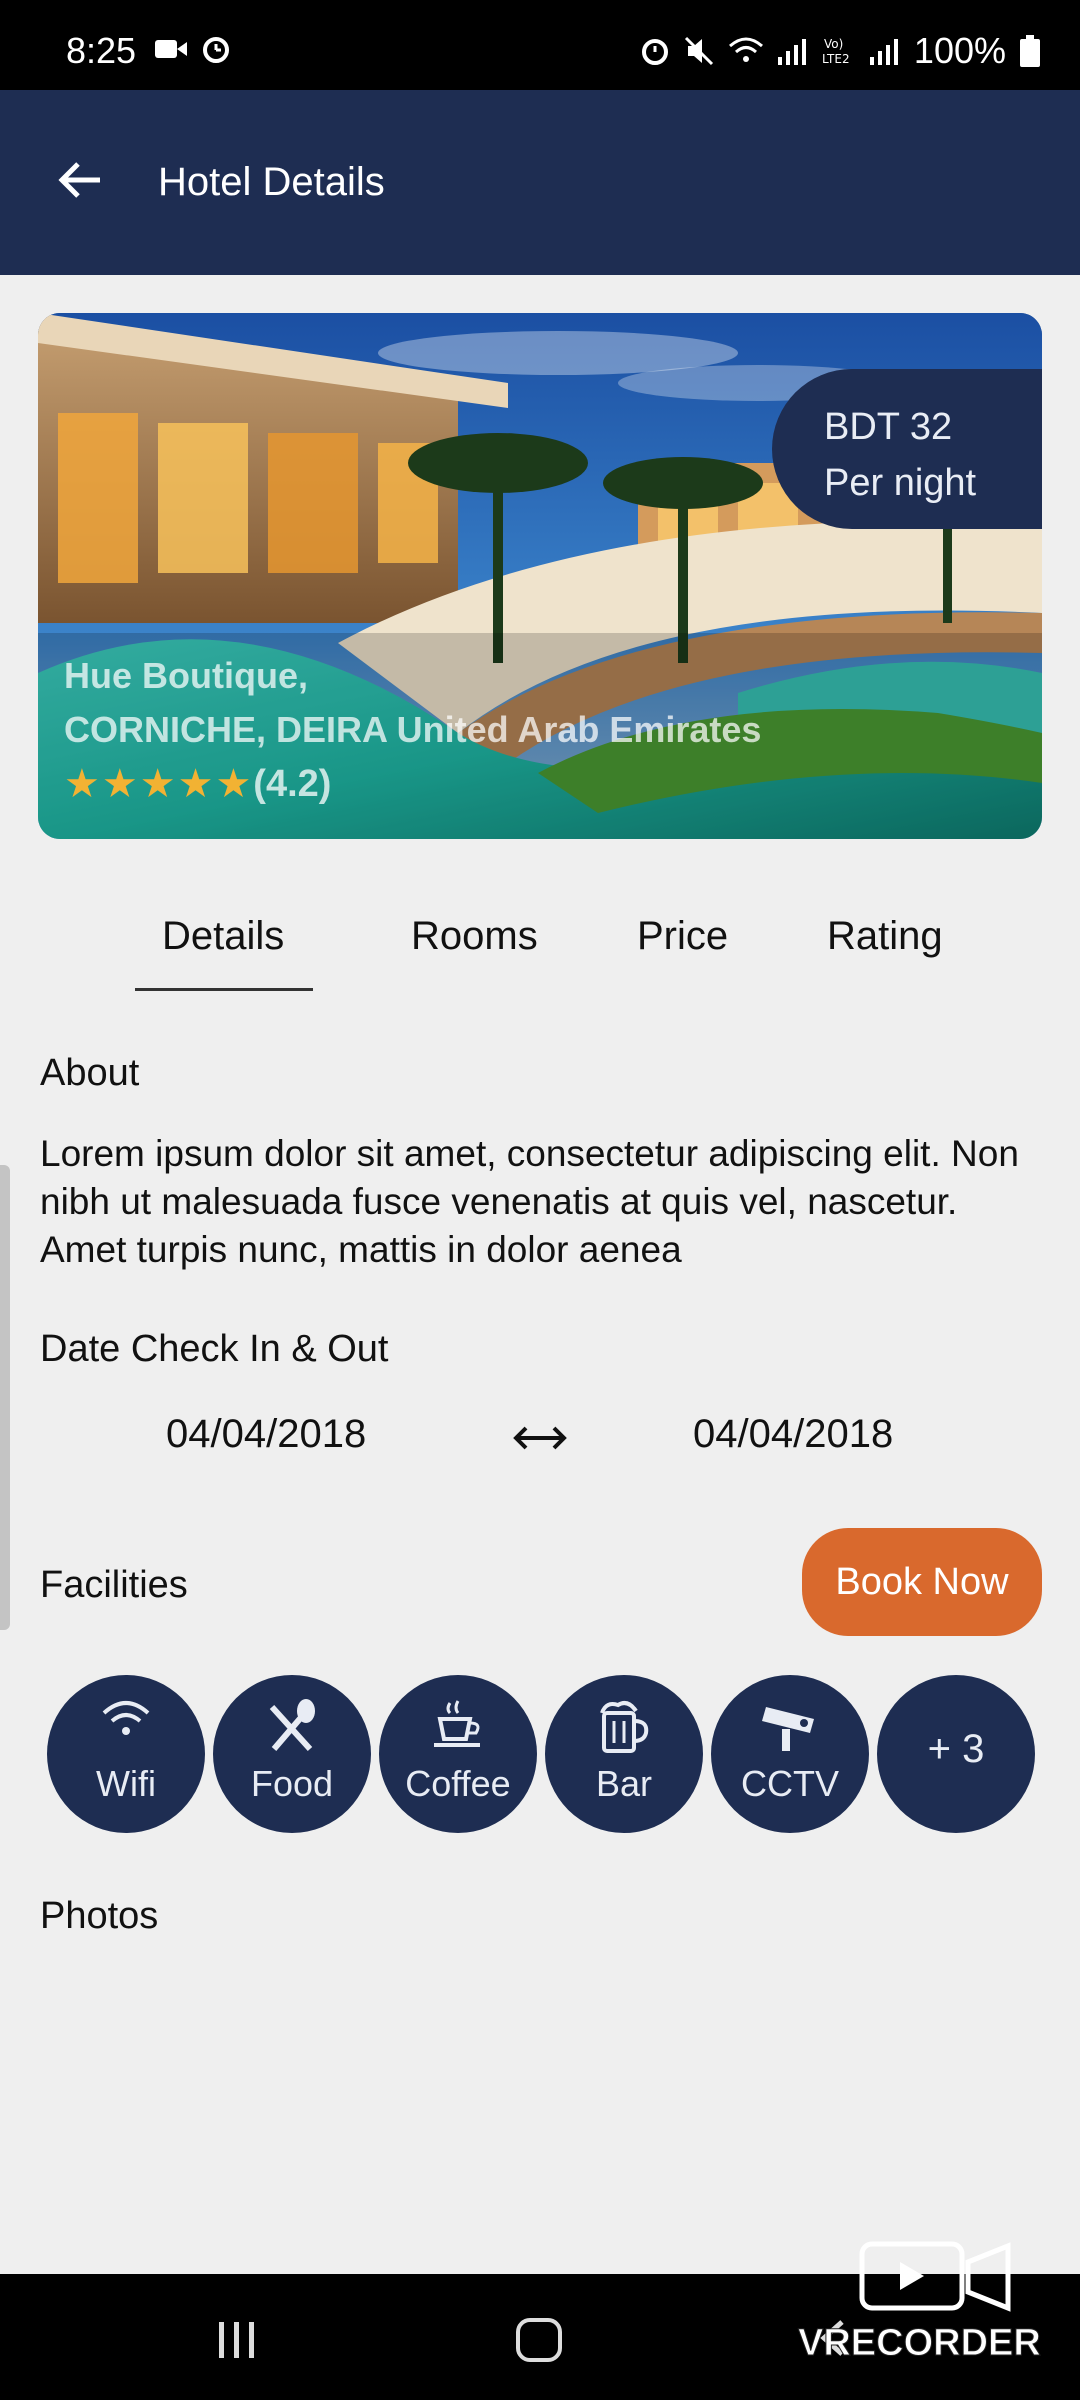 The image size is (1080, 2400). Describe the element at coordinates (900, 483) in the screenshot. I see `price-unit: Per night` at that location.